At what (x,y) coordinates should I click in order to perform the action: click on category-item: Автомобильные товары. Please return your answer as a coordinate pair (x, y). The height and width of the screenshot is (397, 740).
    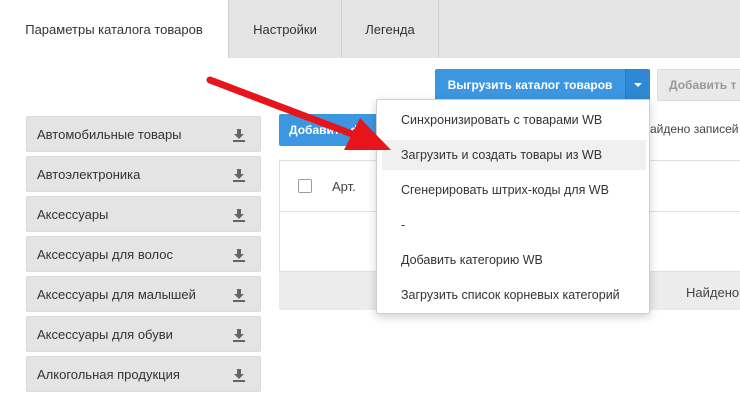
    Looking at the image, I should click on (143, 134).